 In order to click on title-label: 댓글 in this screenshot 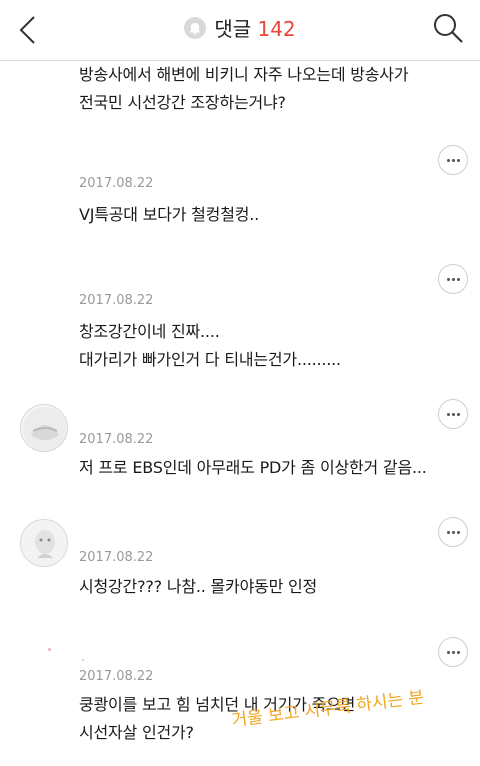, I will do `click(233, 29)`.